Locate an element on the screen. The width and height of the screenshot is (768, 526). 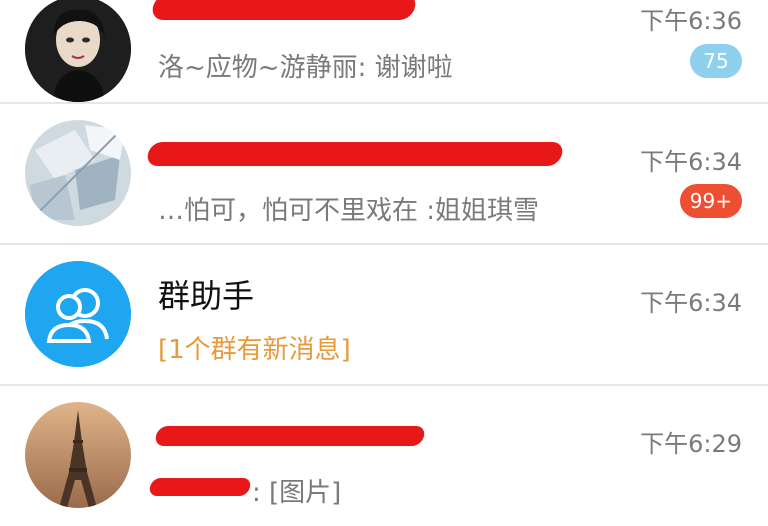
eiffel-tower-photo-icon is located at coordinates (78, 455).